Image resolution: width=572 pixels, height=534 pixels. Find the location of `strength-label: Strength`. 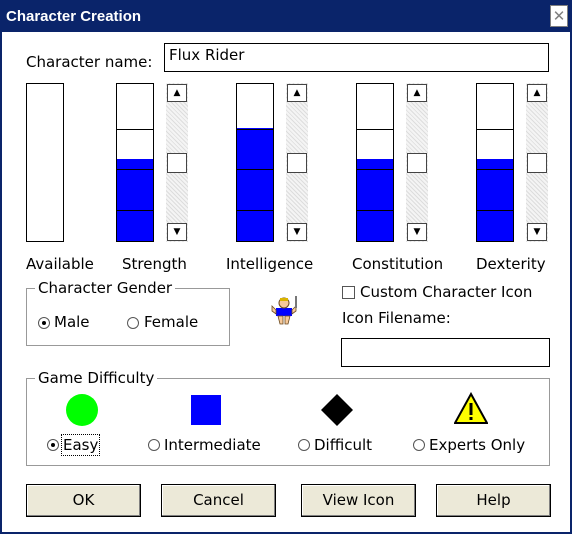

strength-label: Strength is located at coordinates (154, 264).